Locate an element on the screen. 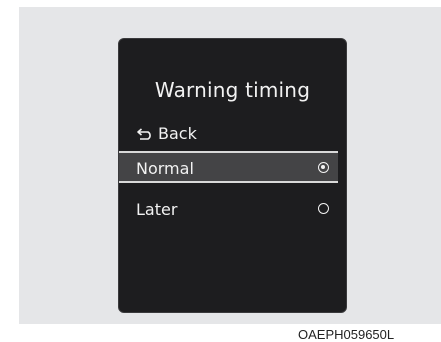 Image resolution: width=441 pixels, height=342 pixels. radio-selected-icon is located at coordinates (323, 167).